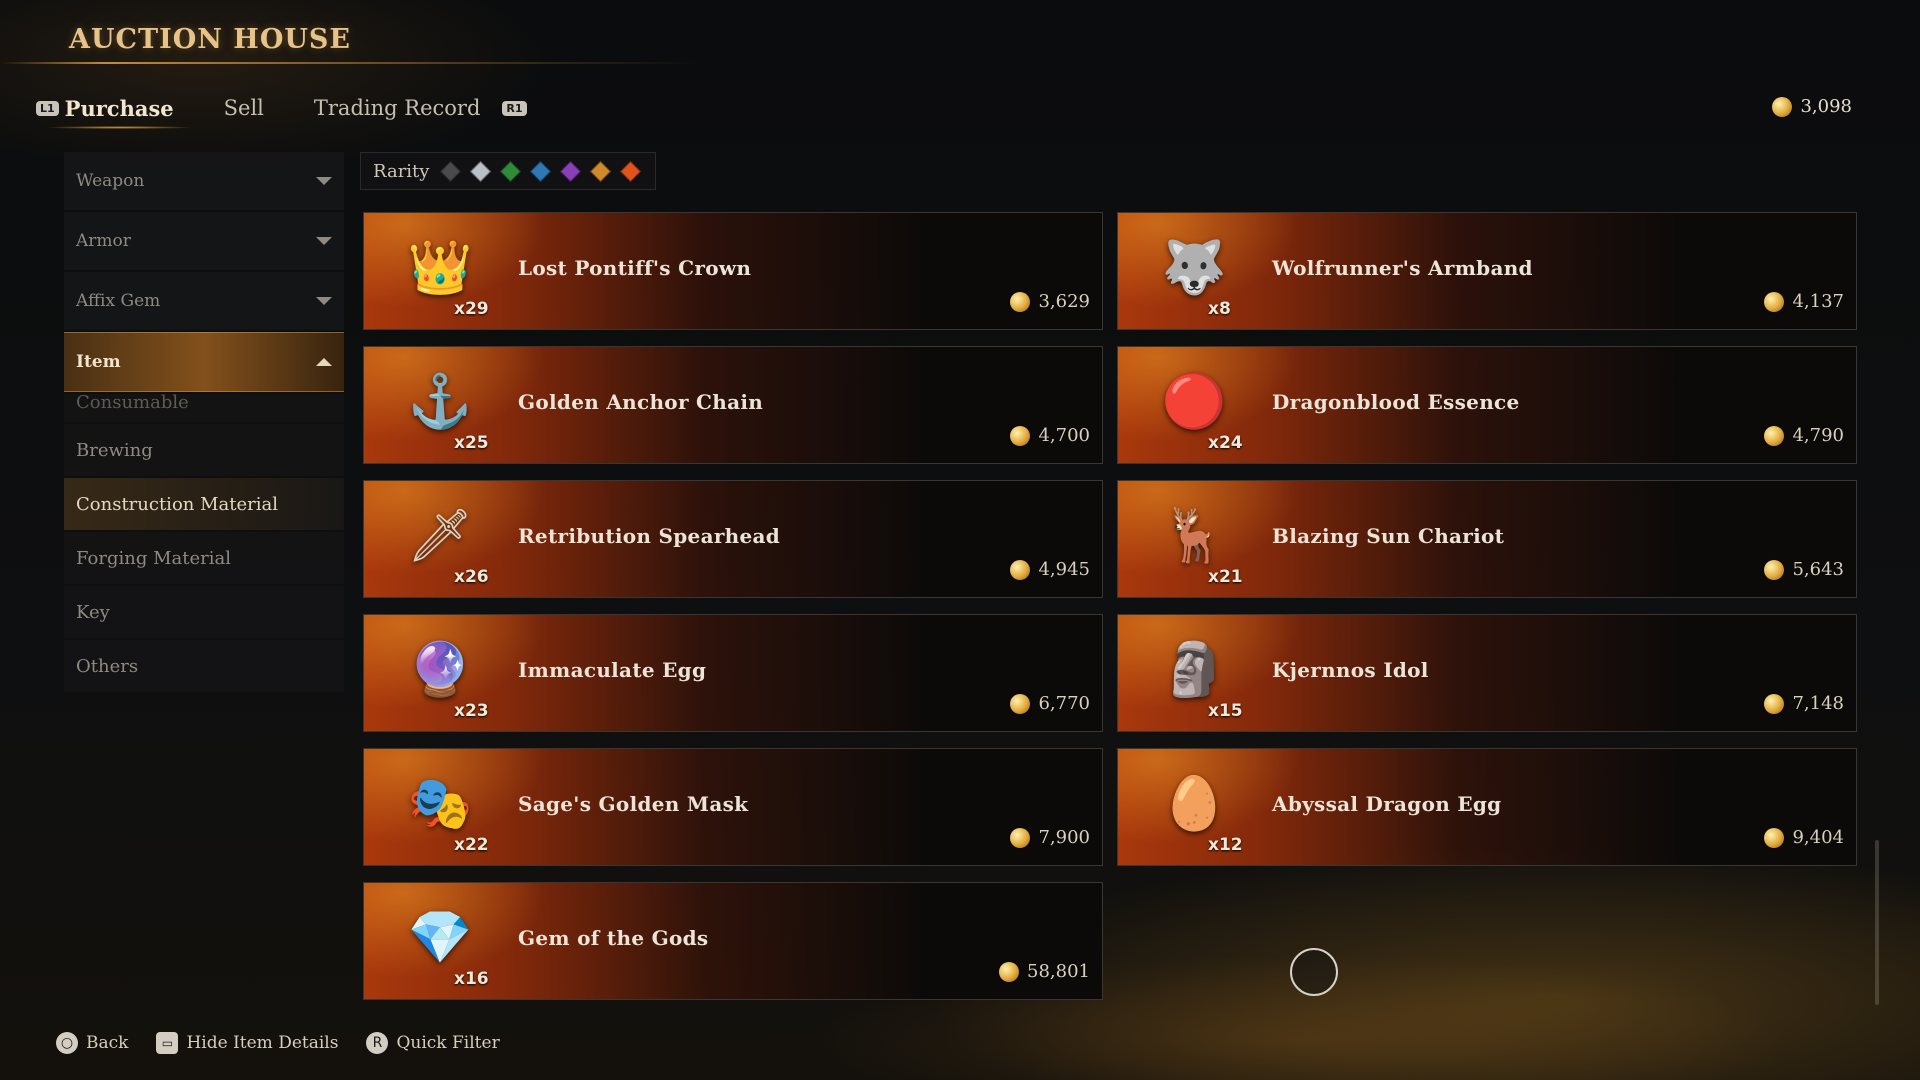 This screenshot has width=1920, height=1080. I want to click on category-weapon: Weapon, so click(204, 181).